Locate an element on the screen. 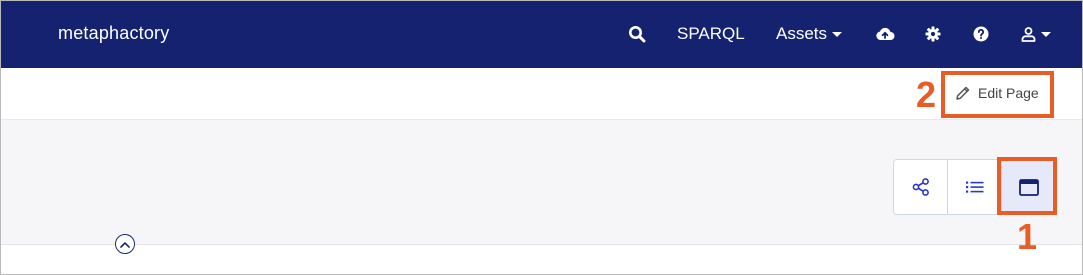 Image resolution: width=1083 pixels, height=275 pixels. cloud-upload-icon is located at coordinates (885, 33).